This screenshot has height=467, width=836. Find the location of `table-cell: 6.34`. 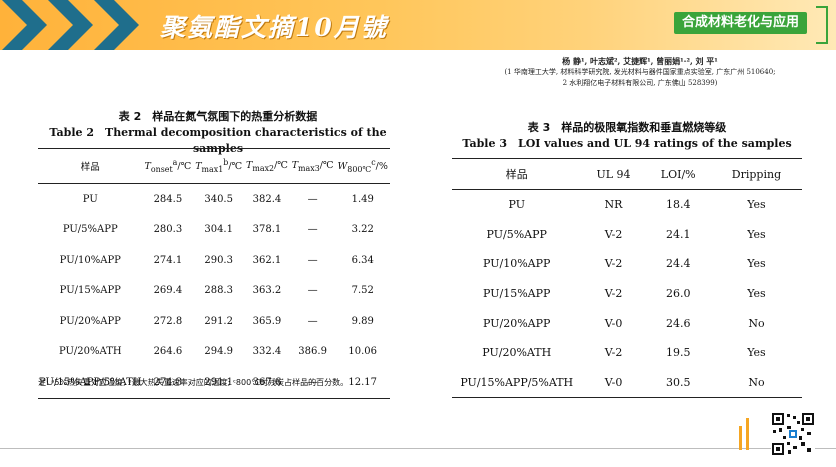

table-cell: 6.34 is located at coordinates (362, 260).